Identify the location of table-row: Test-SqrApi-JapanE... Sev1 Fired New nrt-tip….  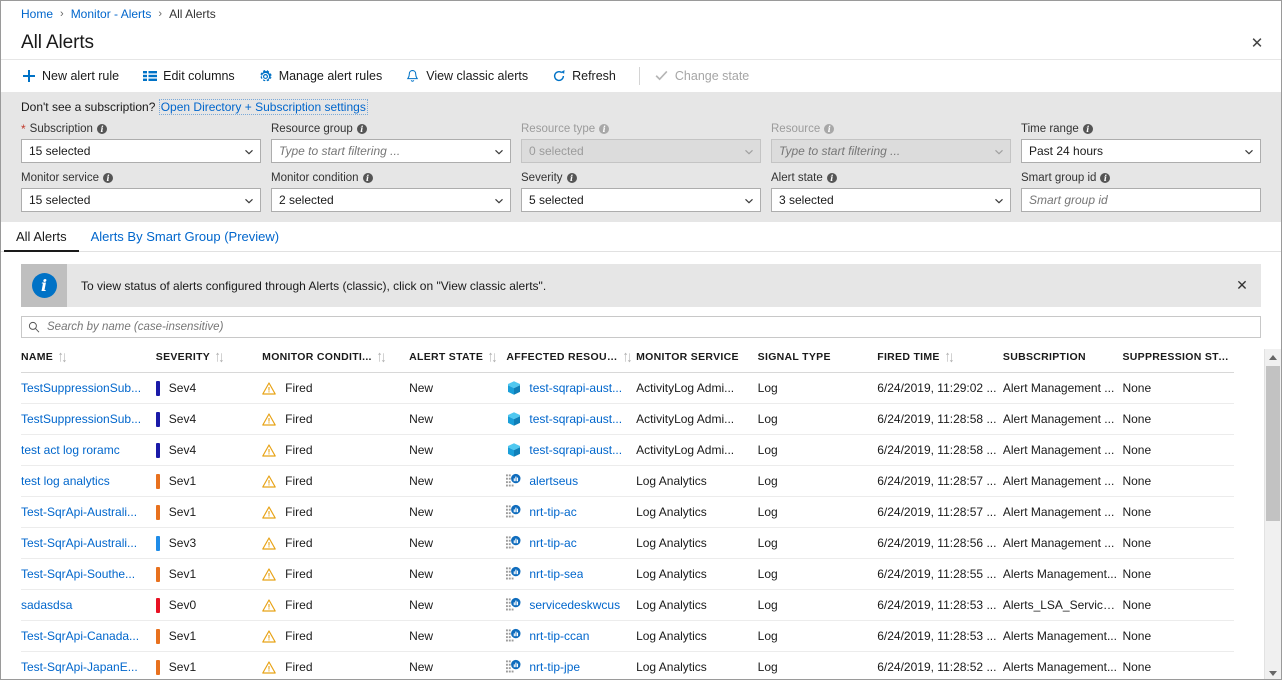
(627, 665).